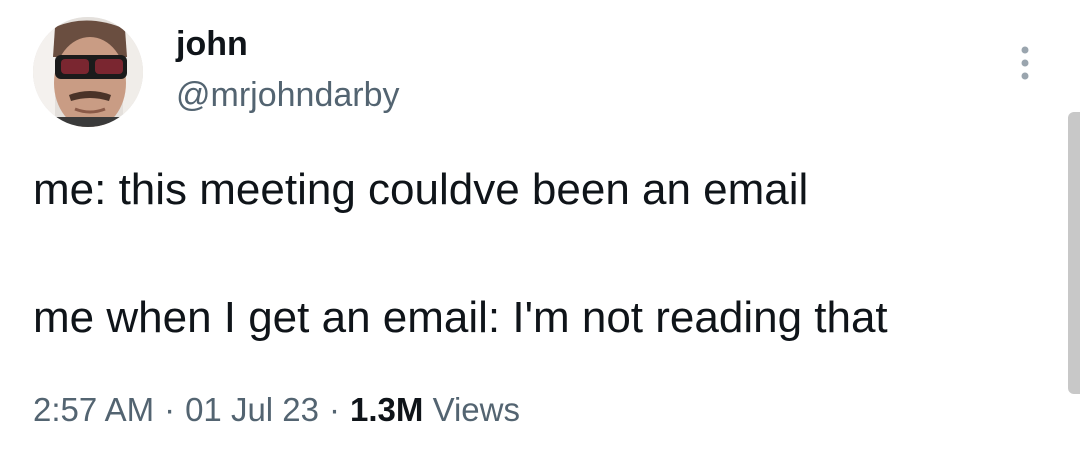  I want to click on avatar, so click(88, 72).